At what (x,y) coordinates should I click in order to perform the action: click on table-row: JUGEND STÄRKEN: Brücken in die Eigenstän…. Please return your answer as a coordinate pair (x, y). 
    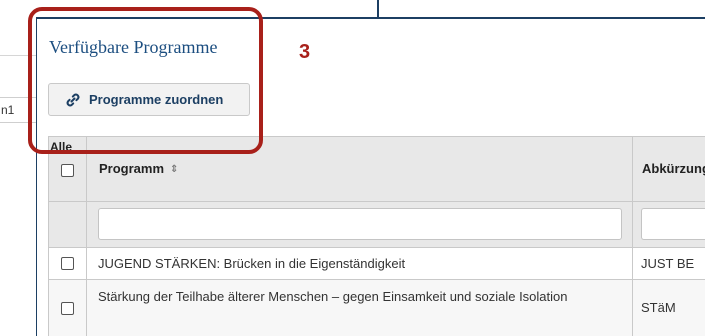
    Looking at the image, I should click on (377, 264).